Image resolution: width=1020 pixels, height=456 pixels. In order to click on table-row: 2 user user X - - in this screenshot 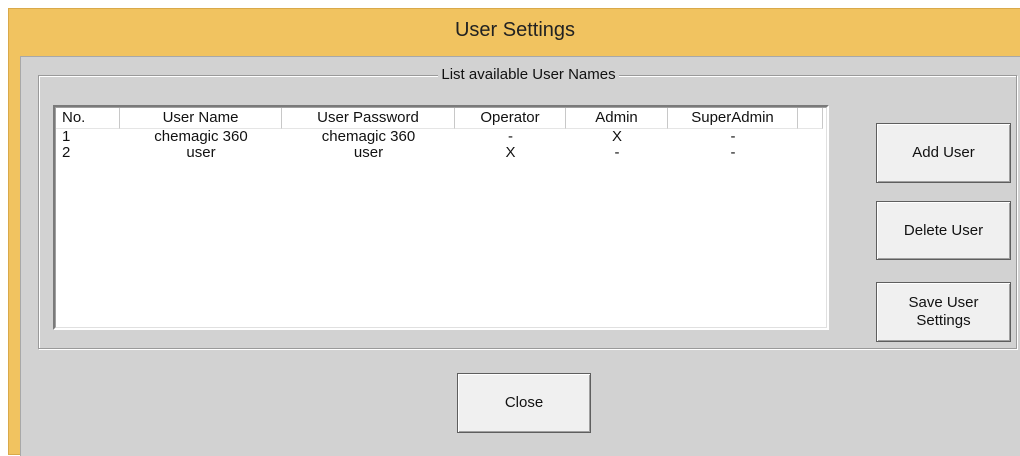, I will do `click(427, 153)`.